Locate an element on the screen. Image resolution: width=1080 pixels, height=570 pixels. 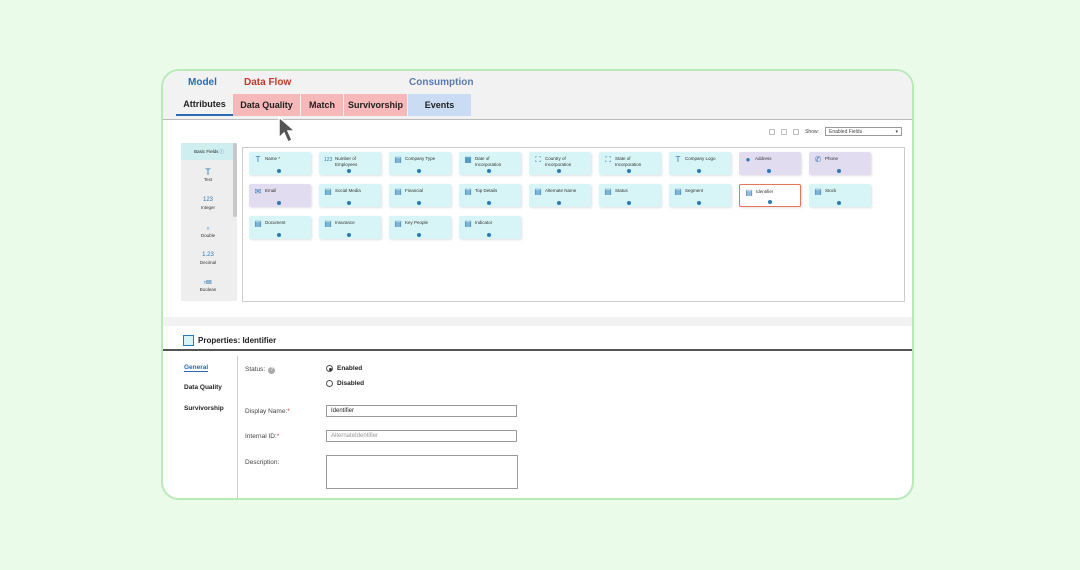
field-card-label: Status is located at coordinates (621, 190).